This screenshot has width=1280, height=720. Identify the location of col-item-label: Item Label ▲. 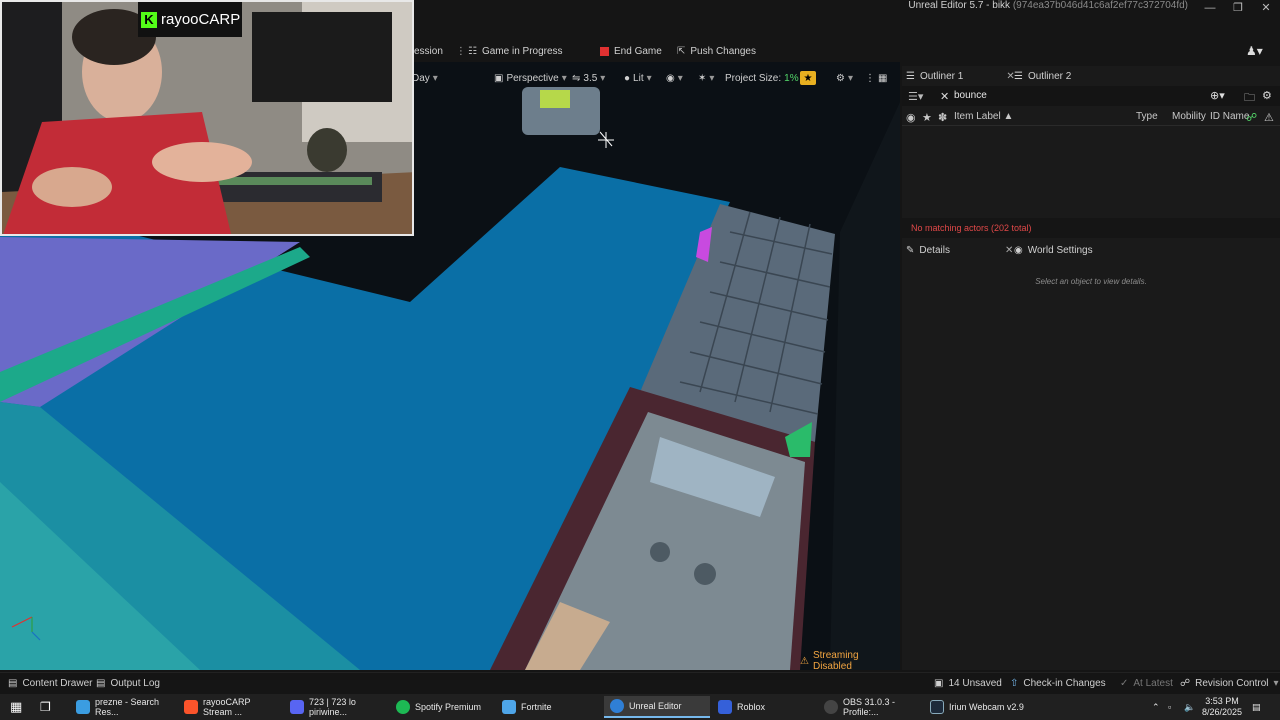
(983, 116).